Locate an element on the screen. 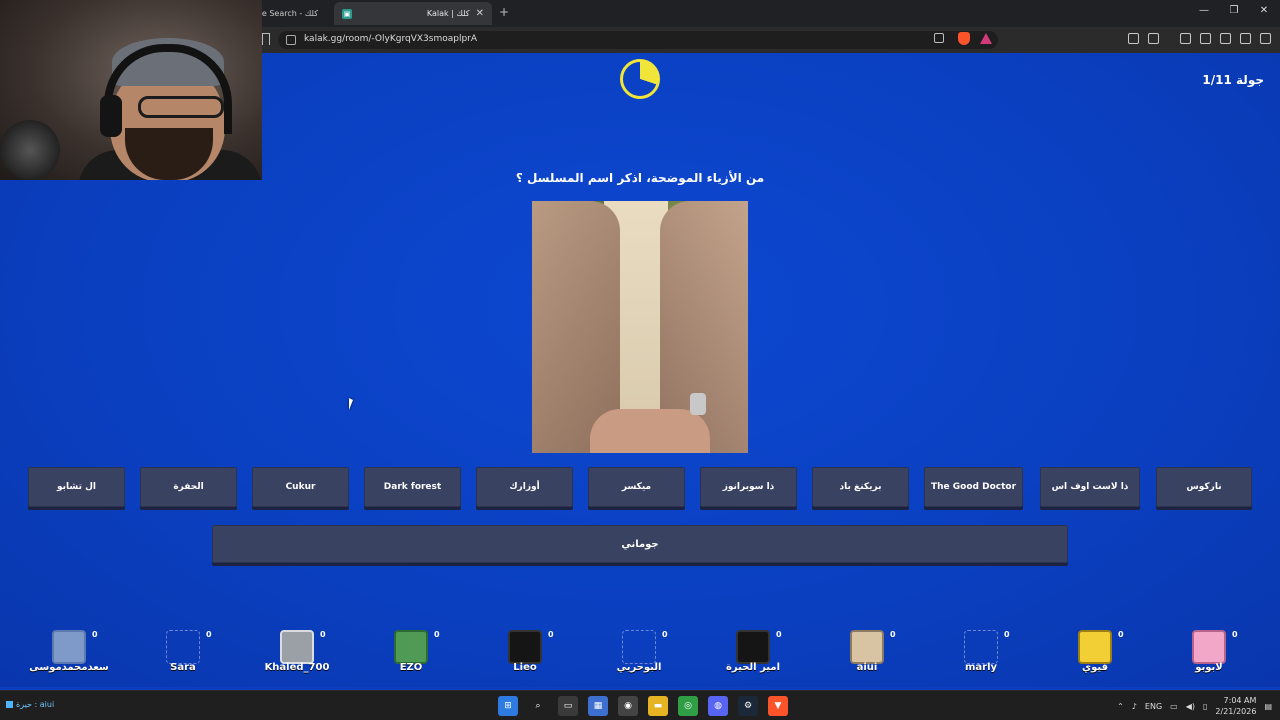 Image resolution: width=1280 pixels, height=720 pixels. player-card: 0 Sara is located at coordinates (183, 653).